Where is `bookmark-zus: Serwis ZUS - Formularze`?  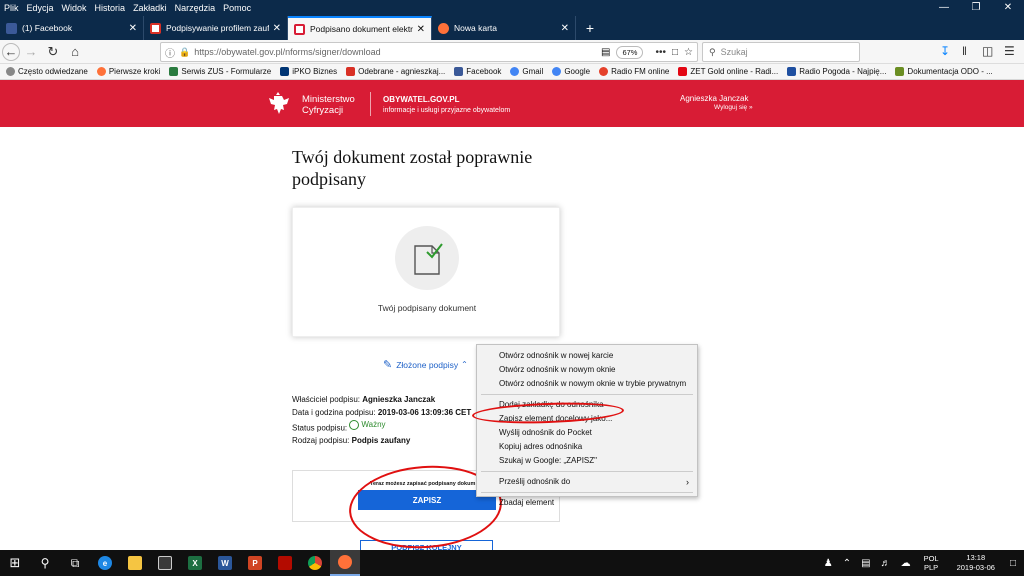 bookmark-zus: Serwis ZUS - Formularze is located at coordinates (220, 71).